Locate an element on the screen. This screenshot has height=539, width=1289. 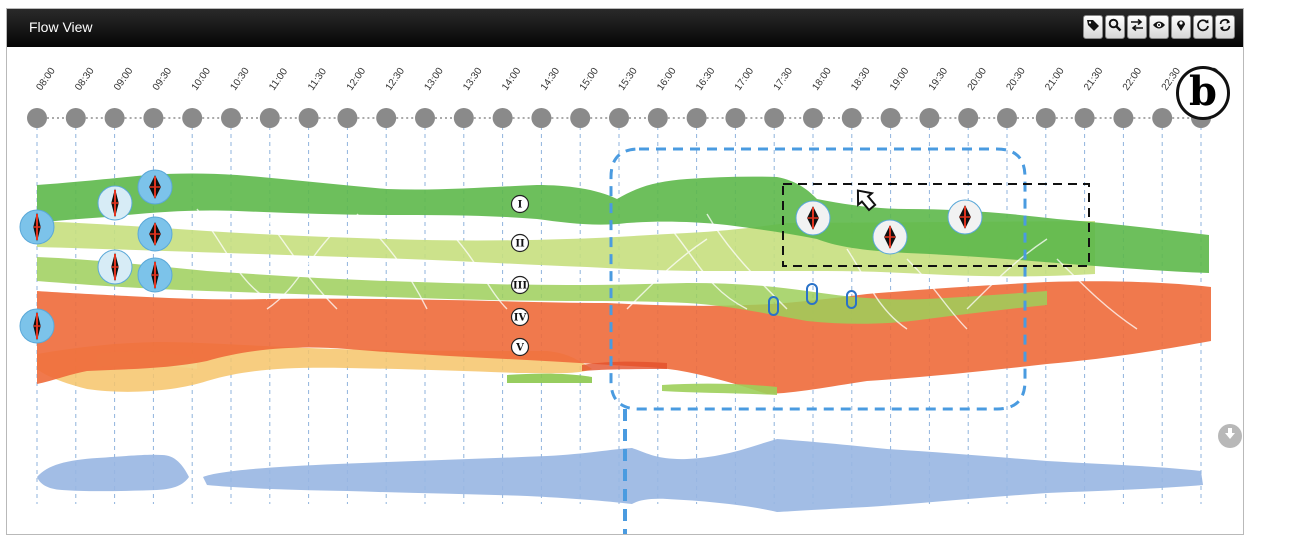
cluster-label: I is located at coordinates (520, 204).